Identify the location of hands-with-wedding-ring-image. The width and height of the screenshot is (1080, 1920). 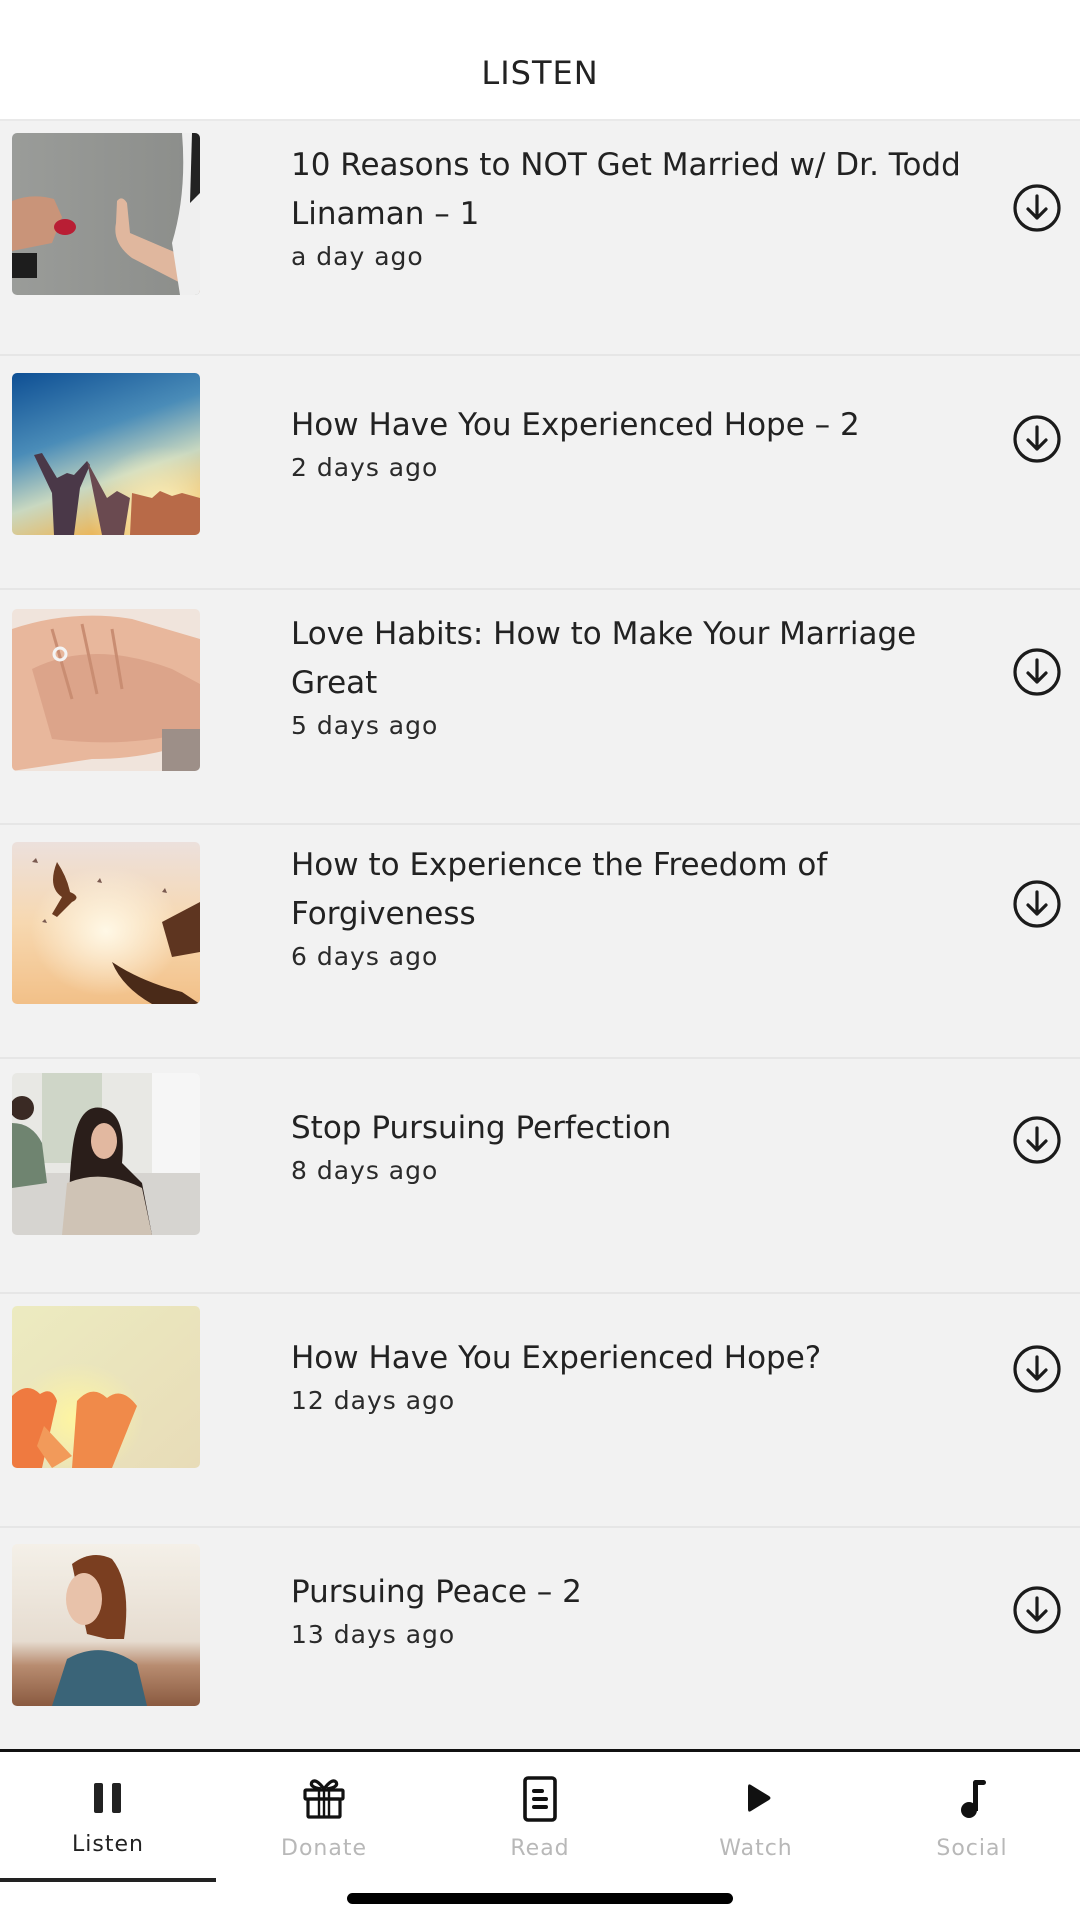
(106, 690).